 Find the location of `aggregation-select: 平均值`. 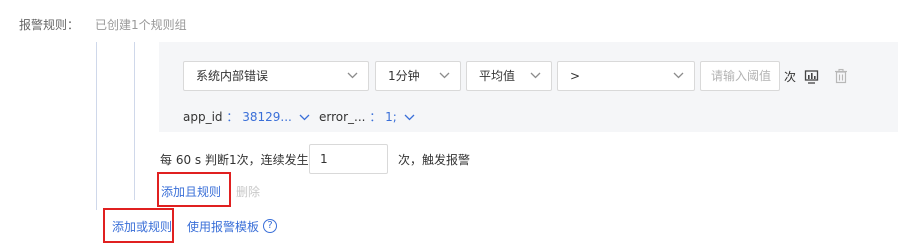

aggregation-select: 平均值 is located at coordinates (509, 76).